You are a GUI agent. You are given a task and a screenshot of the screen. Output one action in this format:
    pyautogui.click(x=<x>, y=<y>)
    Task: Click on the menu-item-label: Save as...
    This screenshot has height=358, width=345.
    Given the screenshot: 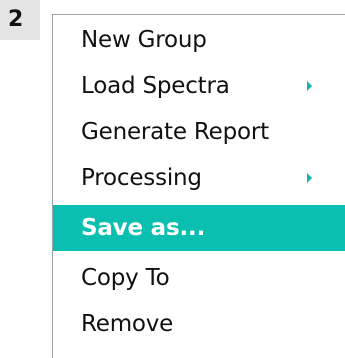 What is the action you would take?
    pyautogui.click(x=143, y=228)
    